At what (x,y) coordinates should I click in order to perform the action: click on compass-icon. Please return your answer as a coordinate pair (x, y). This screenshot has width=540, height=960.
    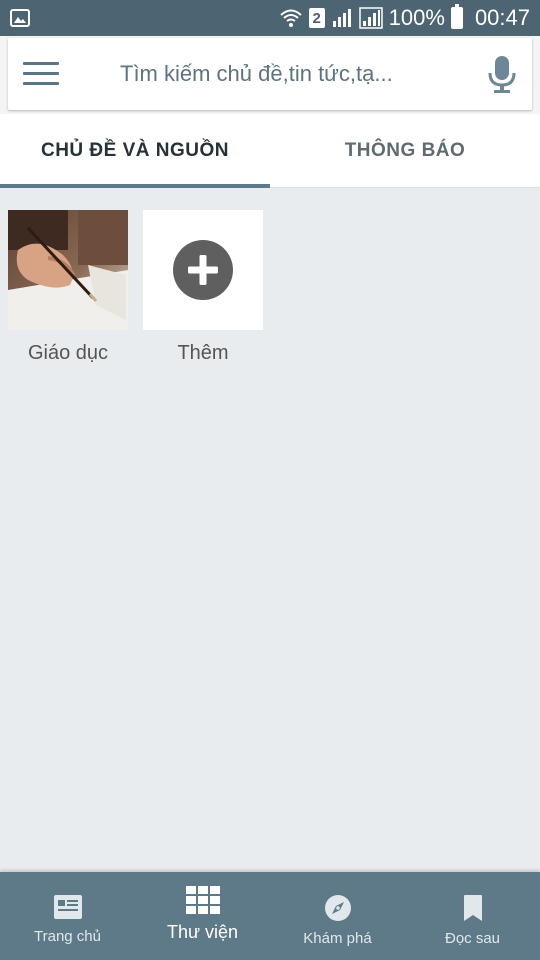
    Looking at the image, I should click on (337, 908).